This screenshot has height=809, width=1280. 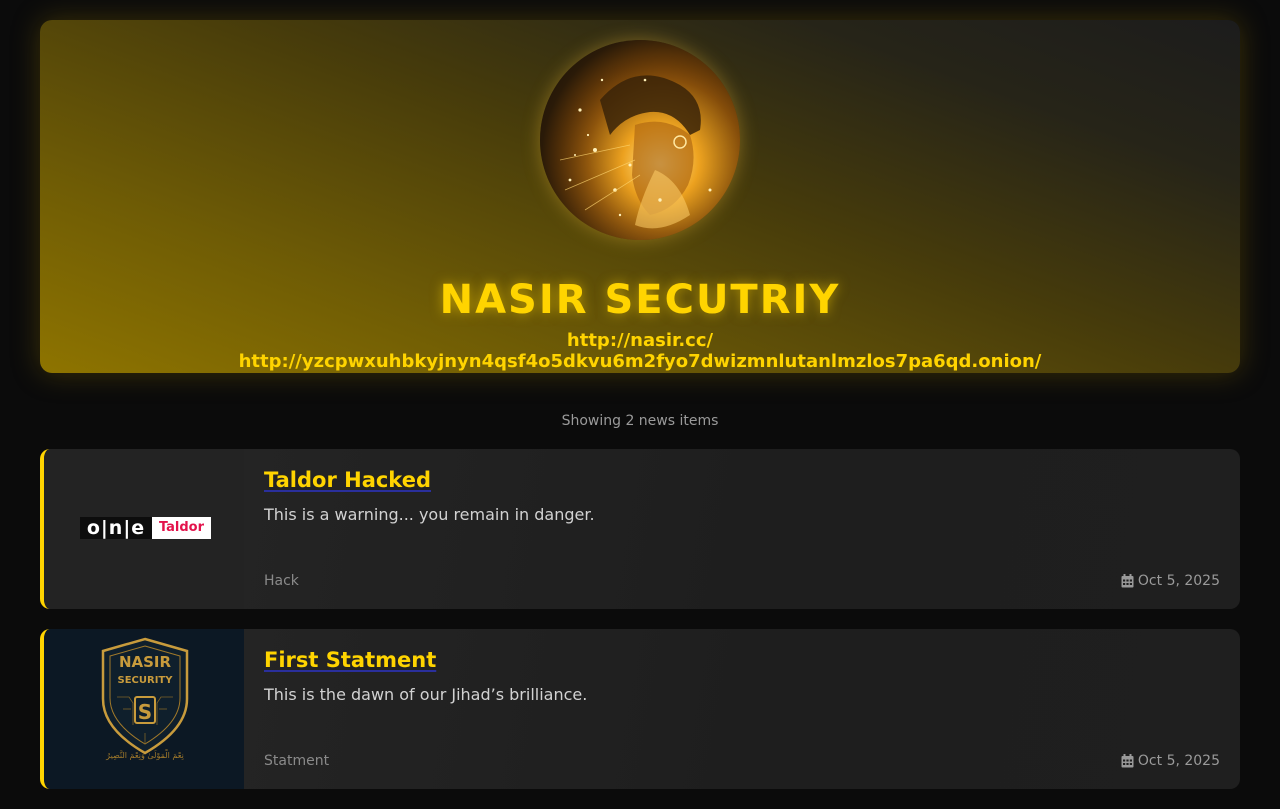 I want to click on one-taldor-logo: o|n|e Taldor, so click(x=145, y=528).